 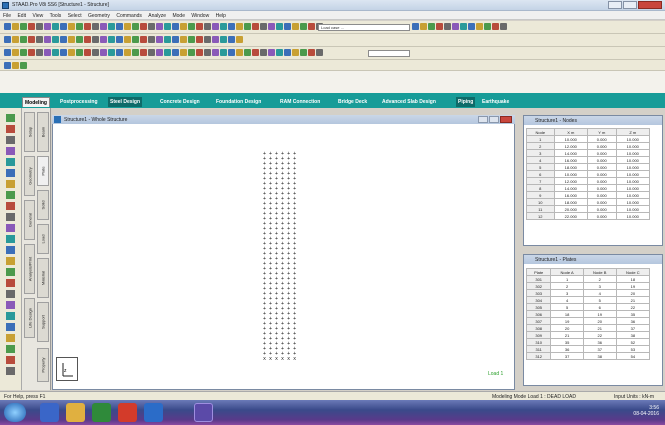 I want to click on row-id-cell: 10, so click(x=540, y=202).